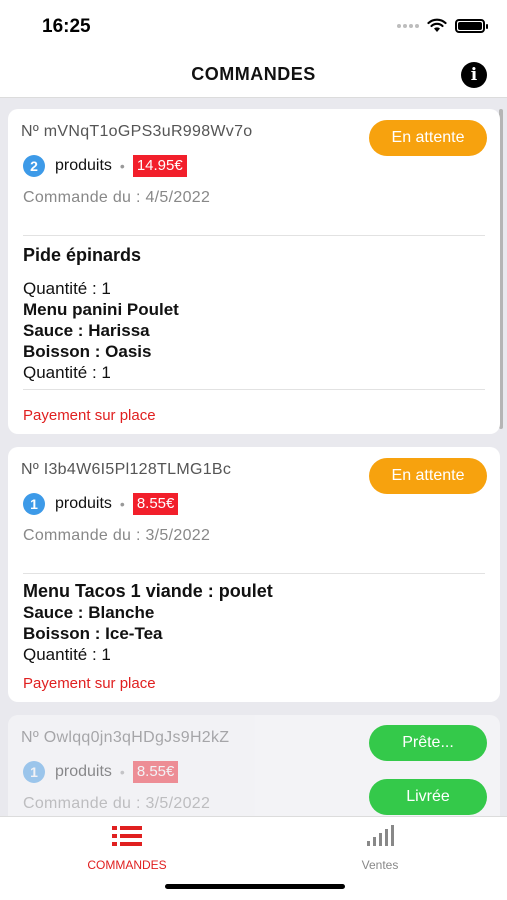 This screenshot has width=507, height=900. Describe the element at coordinates (82, 255) in the screenshot. I see `order-item-line: Pide épinards` at that location.